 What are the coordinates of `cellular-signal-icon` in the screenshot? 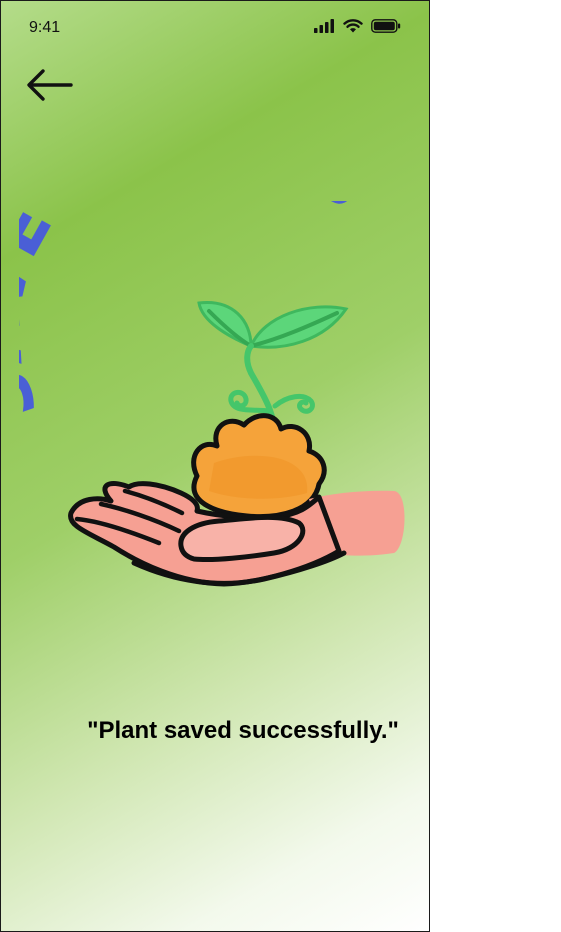 It's located at (324, 26).